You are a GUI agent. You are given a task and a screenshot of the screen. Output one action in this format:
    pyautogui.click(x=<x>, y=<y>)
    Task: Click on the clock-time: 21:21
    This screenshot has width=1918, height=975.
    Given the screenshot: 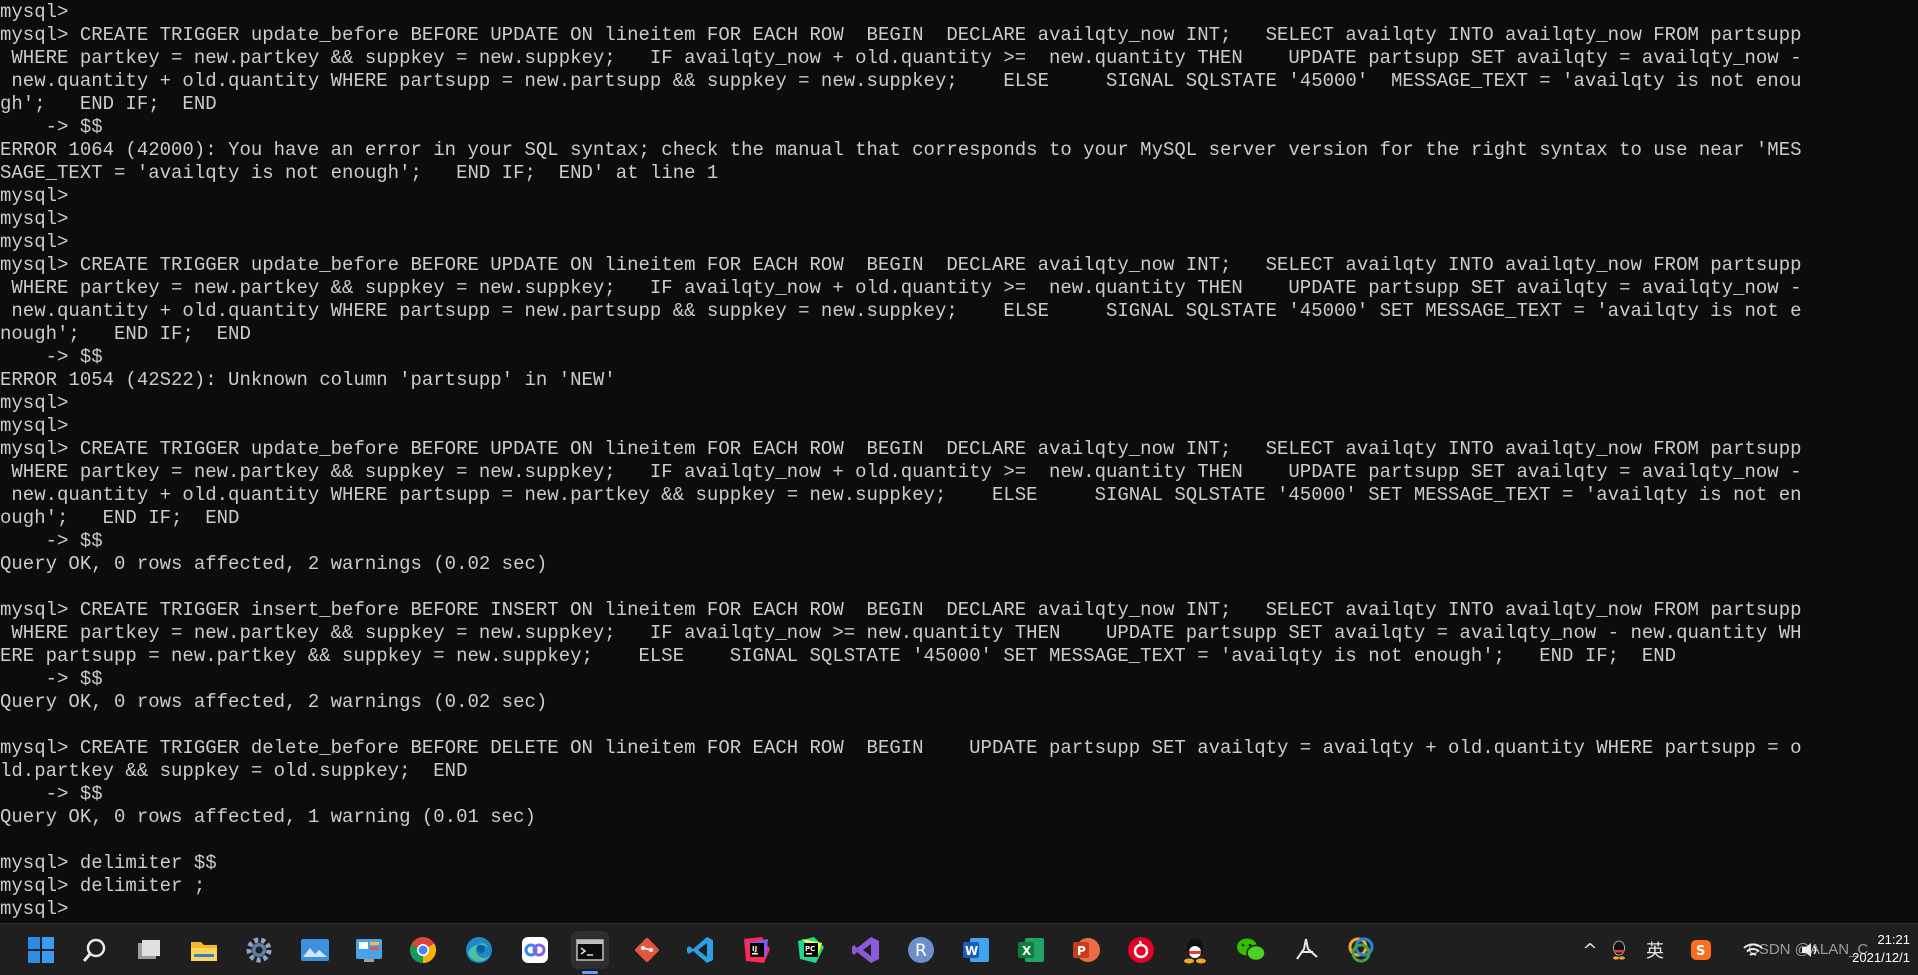 What is the action you would take?
    pyautogui.click(x=1893, y=939)
    